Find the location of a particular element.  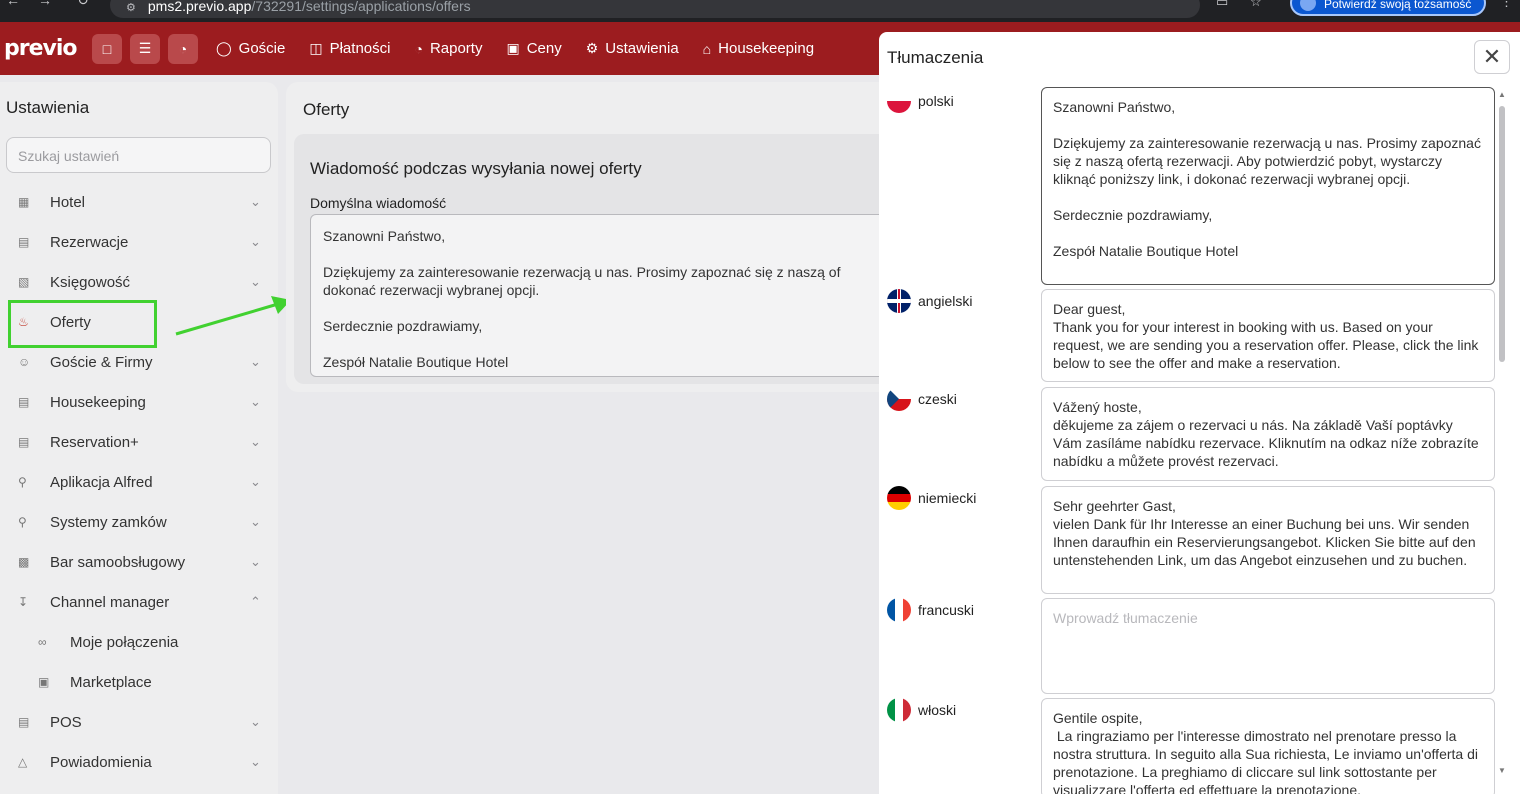

france-flag-icon is located at coordinates (899, 610).